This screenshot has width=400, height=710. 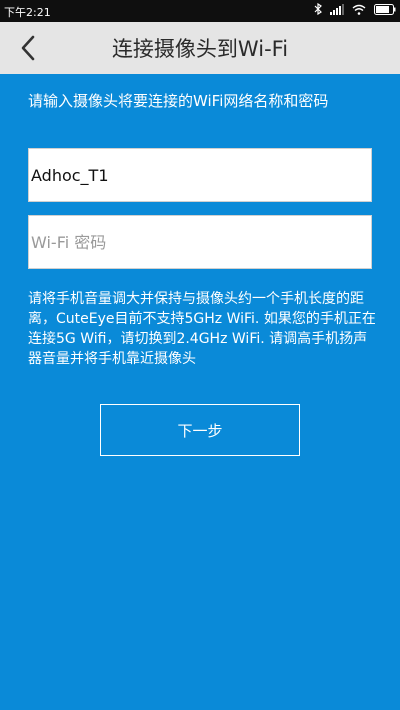 I want to click on instruction-text: 请输入摄像头将要连接的WiFi网络名称和密码, so click(x=178, y=101).